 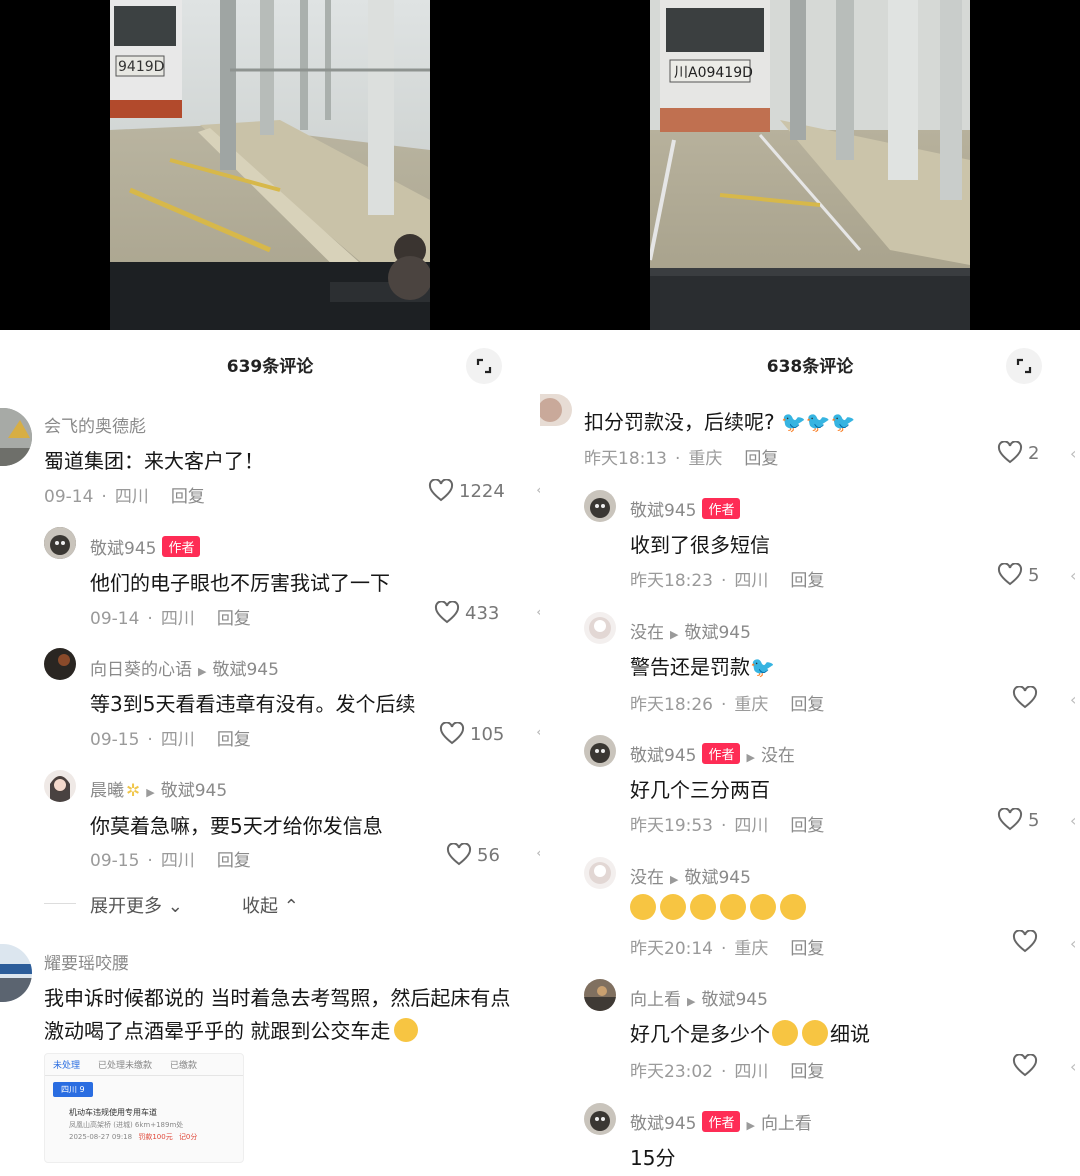 What do you see at coordinates (141, 670) in the screenshot?
I see `username-text: 向日葵的心语` at bounding box center [141, 670].